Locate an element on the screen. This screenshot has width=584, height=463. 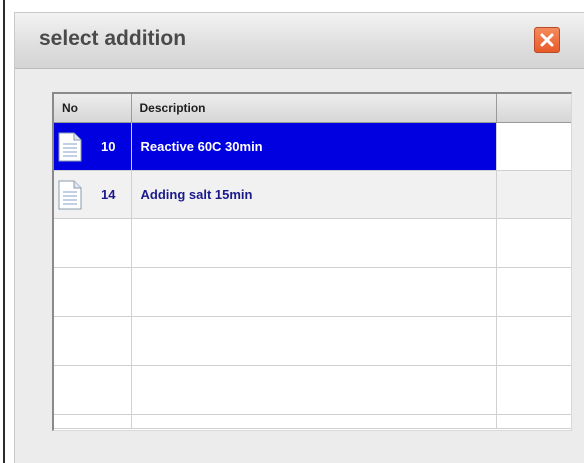
cell-no: 10 is located at coordinates (93, 146).